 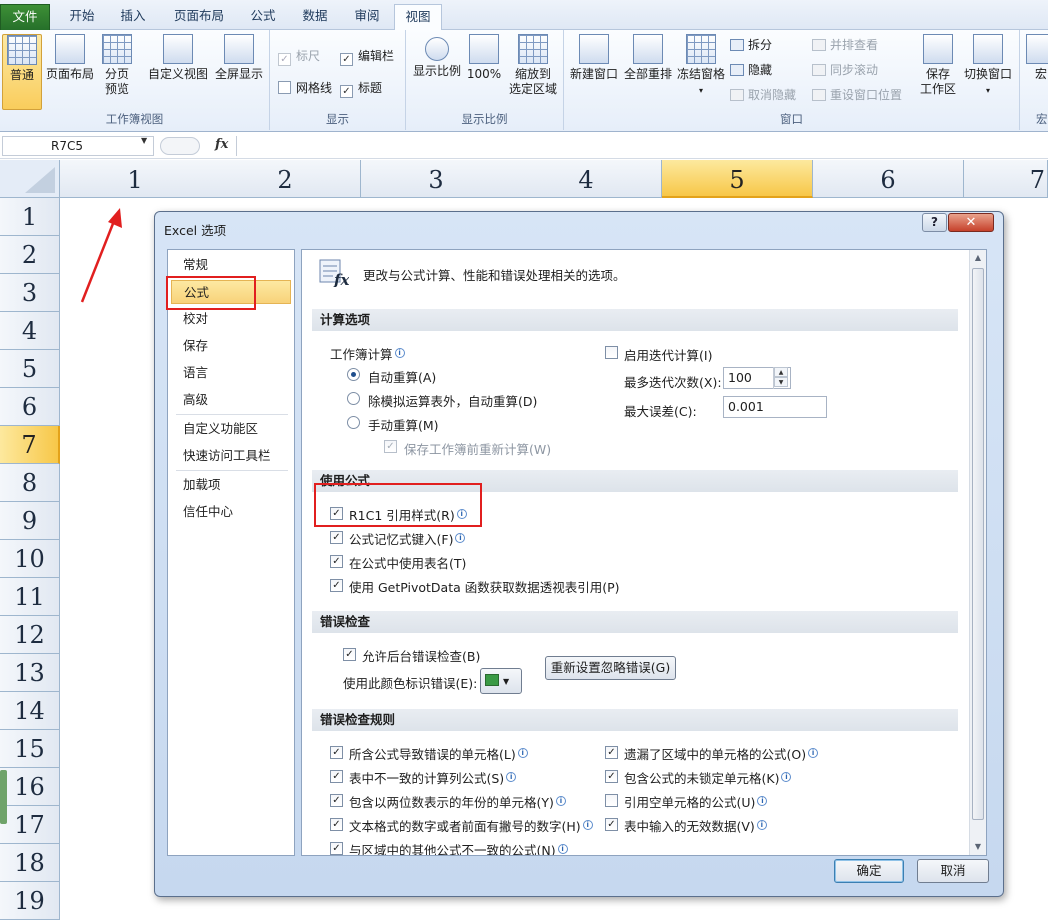 What do you see at coordinates (701, 66) in the screenshot?
I see `freeze-panes-button: 冻结窗格 ▾` at bounding box center [701, 66].